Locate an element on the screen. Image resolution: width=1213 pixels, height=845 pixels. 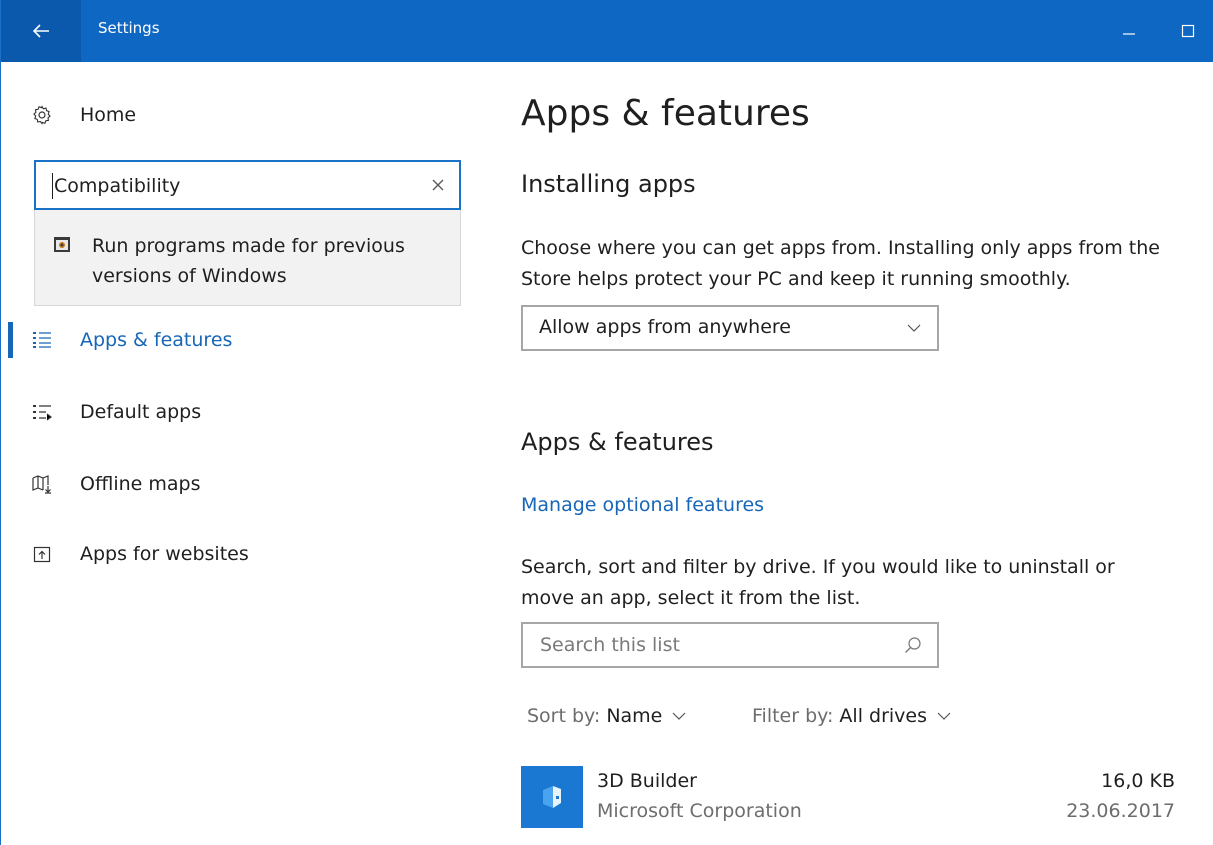
filter-value: All drives is located at coordinates (883, 716).